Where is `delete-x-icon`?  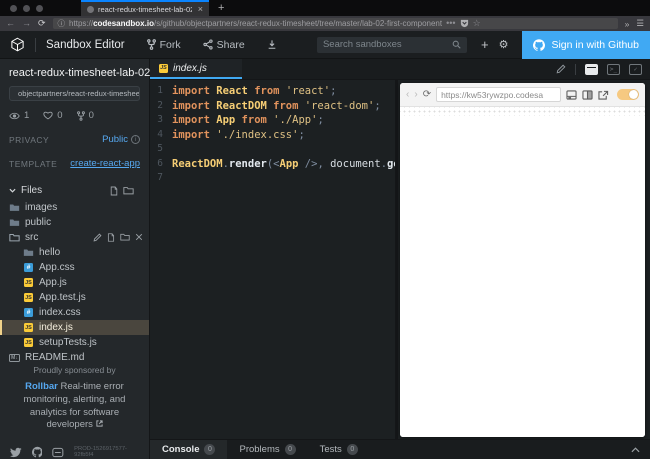
delete-x-icon is located at coordinates (139, 237).